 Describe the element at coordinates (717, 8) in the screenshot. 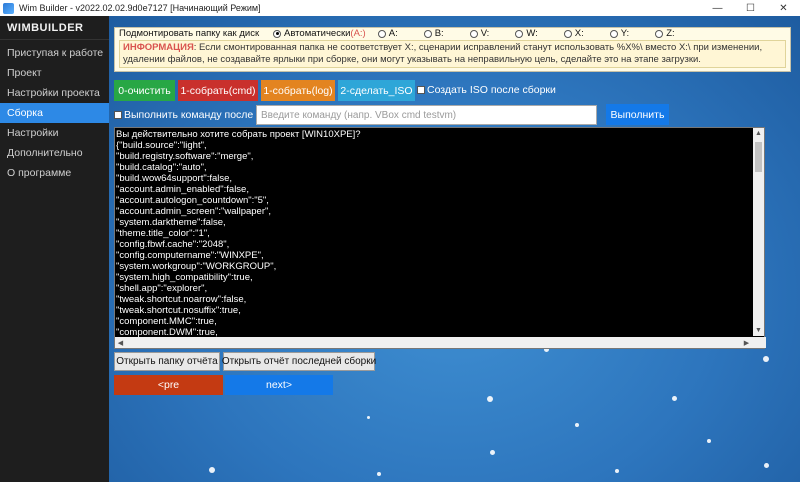

I see `minimize-button: —` at that location.